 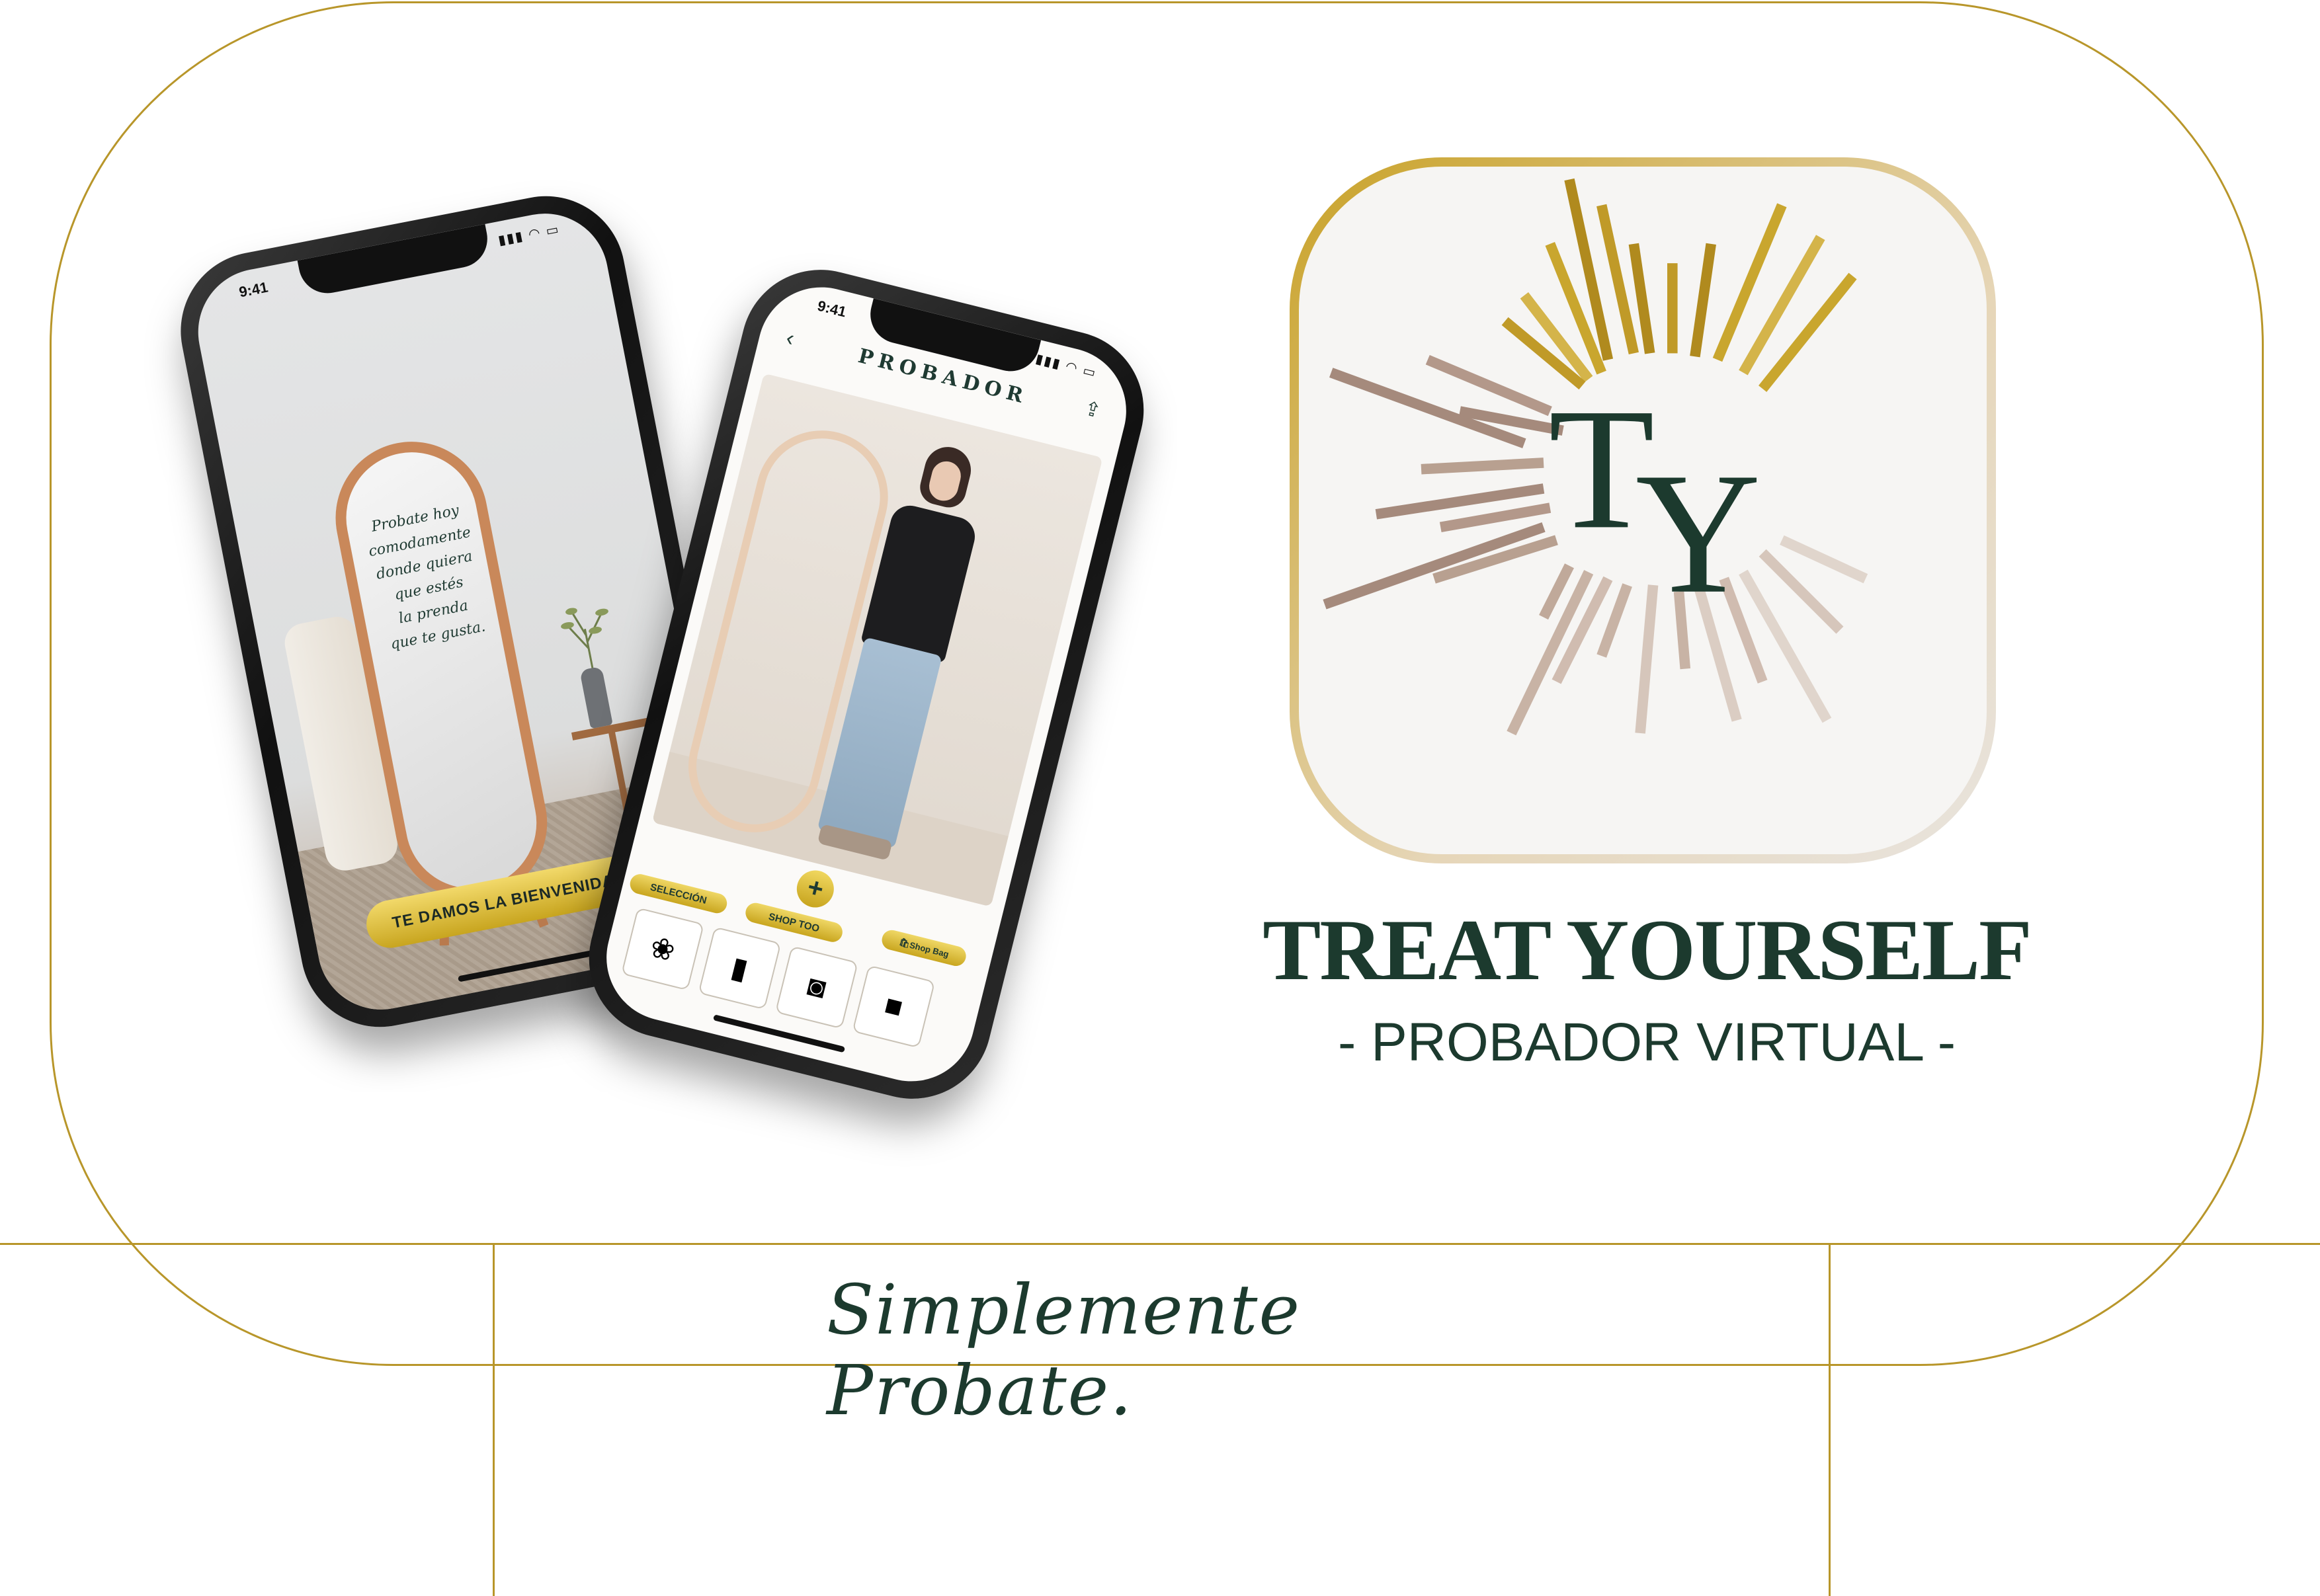 I want to click on shop-bag-button: 🛍 Shop Bag, so click(x=924, y=948).